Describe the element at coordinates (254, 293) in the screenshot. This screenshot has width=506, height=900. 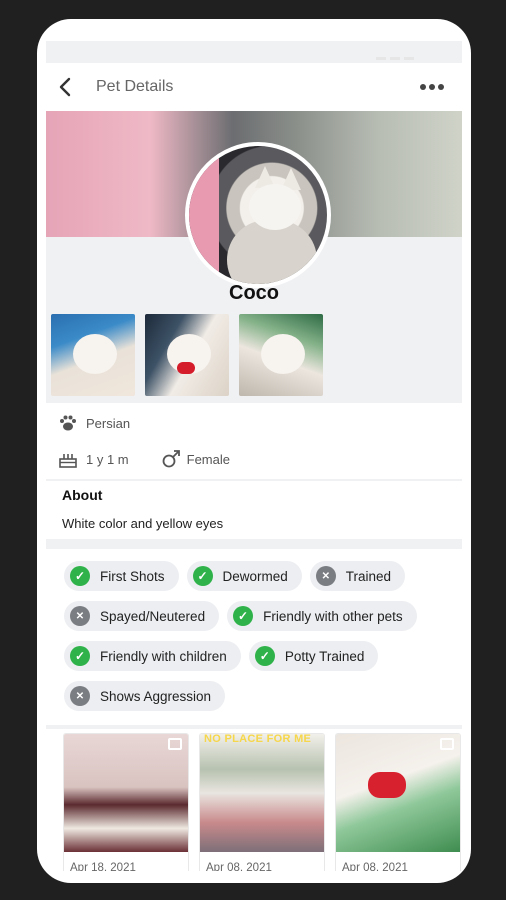
I see `pet-name: Coco` at that location.